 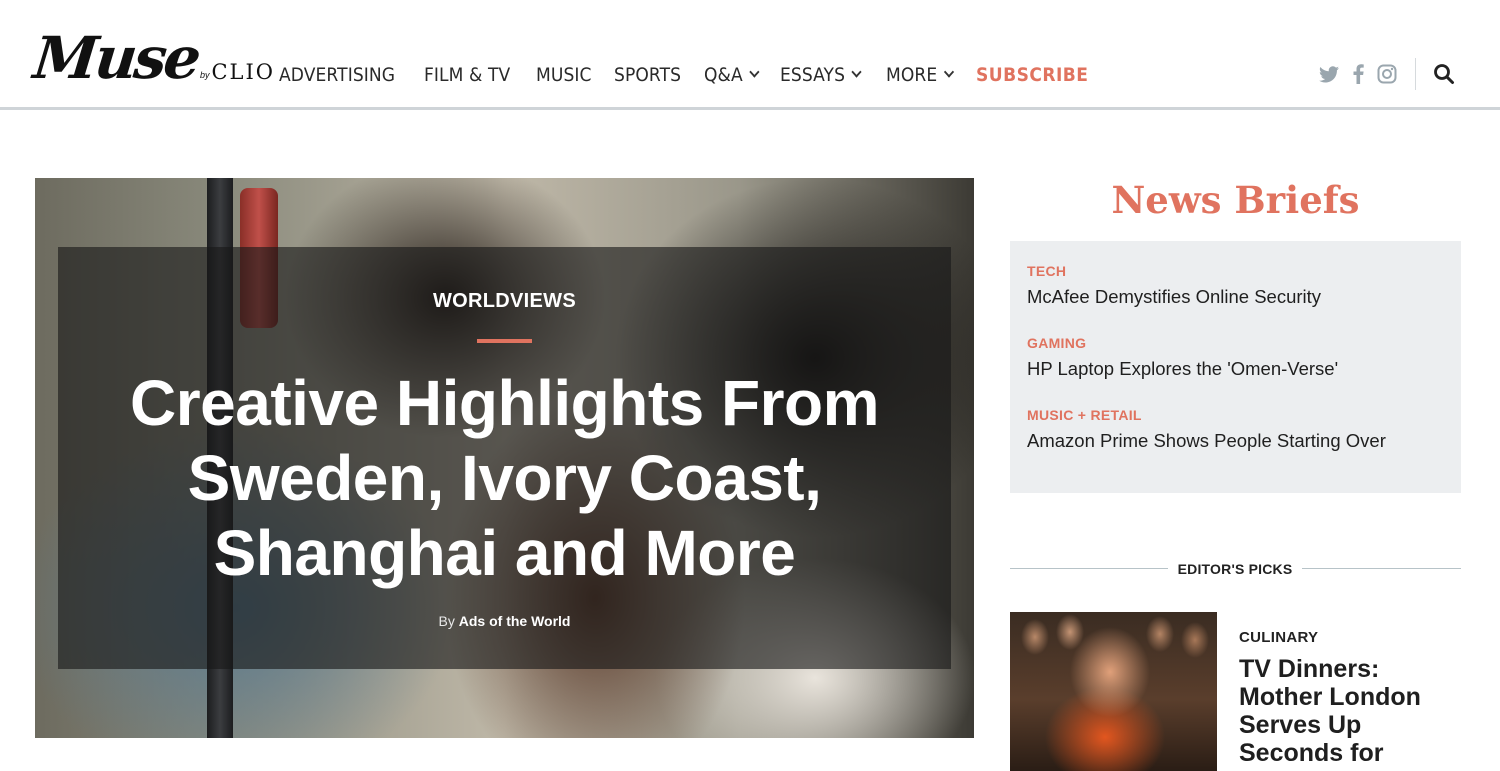 I want to click on facebook-icon, so click(x=1358, y=74).